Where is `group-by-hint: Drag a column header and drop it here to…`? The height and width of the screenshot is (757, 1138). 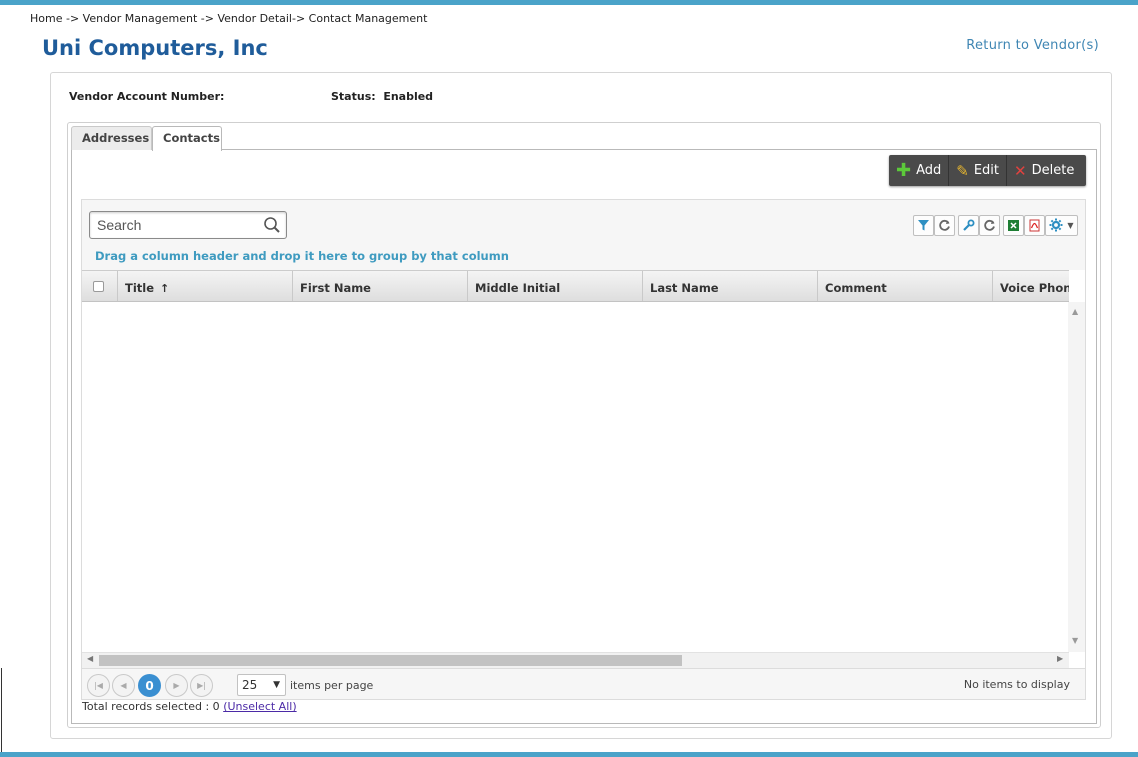 group-by-hint: Drag a column header and drop it here to… is located at coordinates (302, 256).